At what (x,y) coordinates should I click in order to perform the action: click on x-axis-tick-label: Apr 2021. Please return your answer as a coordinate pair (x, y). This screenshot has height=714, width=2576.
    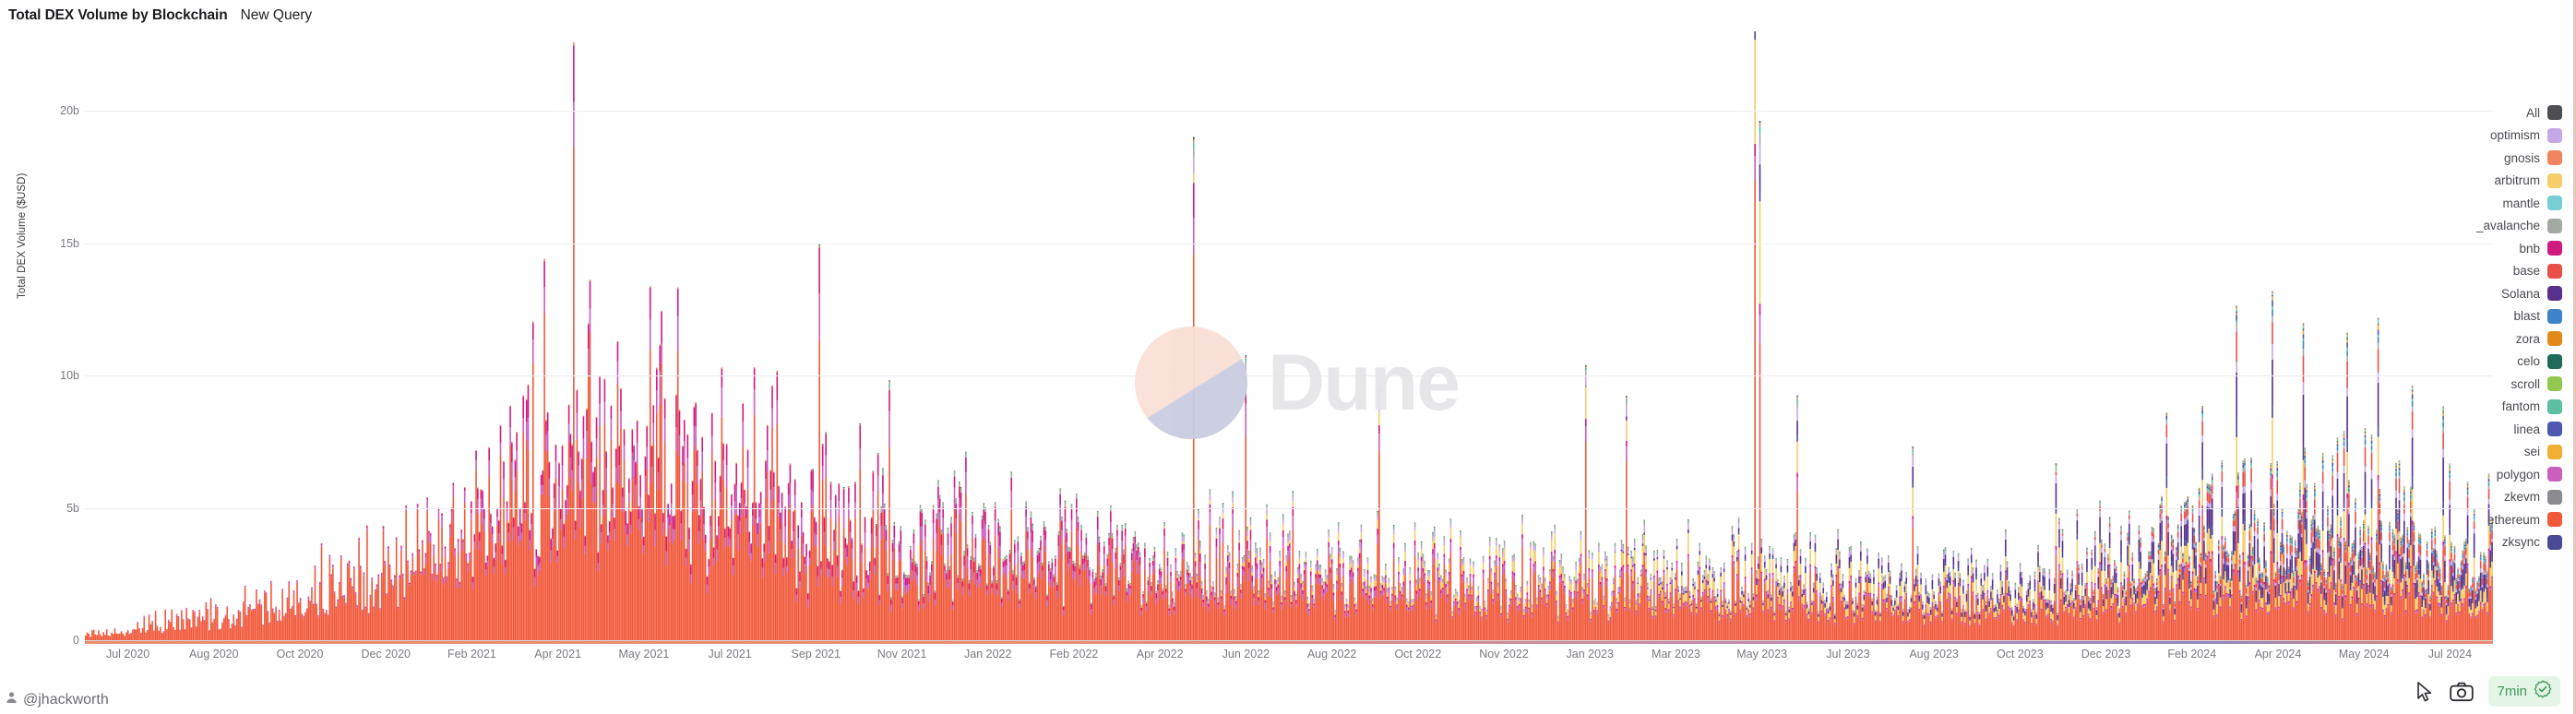
    Looking at the image, I should click on (558, 654).